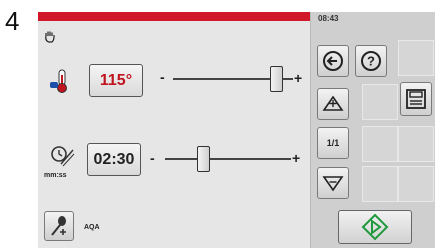 The height and width of the screenshot is (251, 436). What do you see at coordinates (62, 158) in the screenshot?
I see `timer-off-icon` at bounding box center [62, 158].